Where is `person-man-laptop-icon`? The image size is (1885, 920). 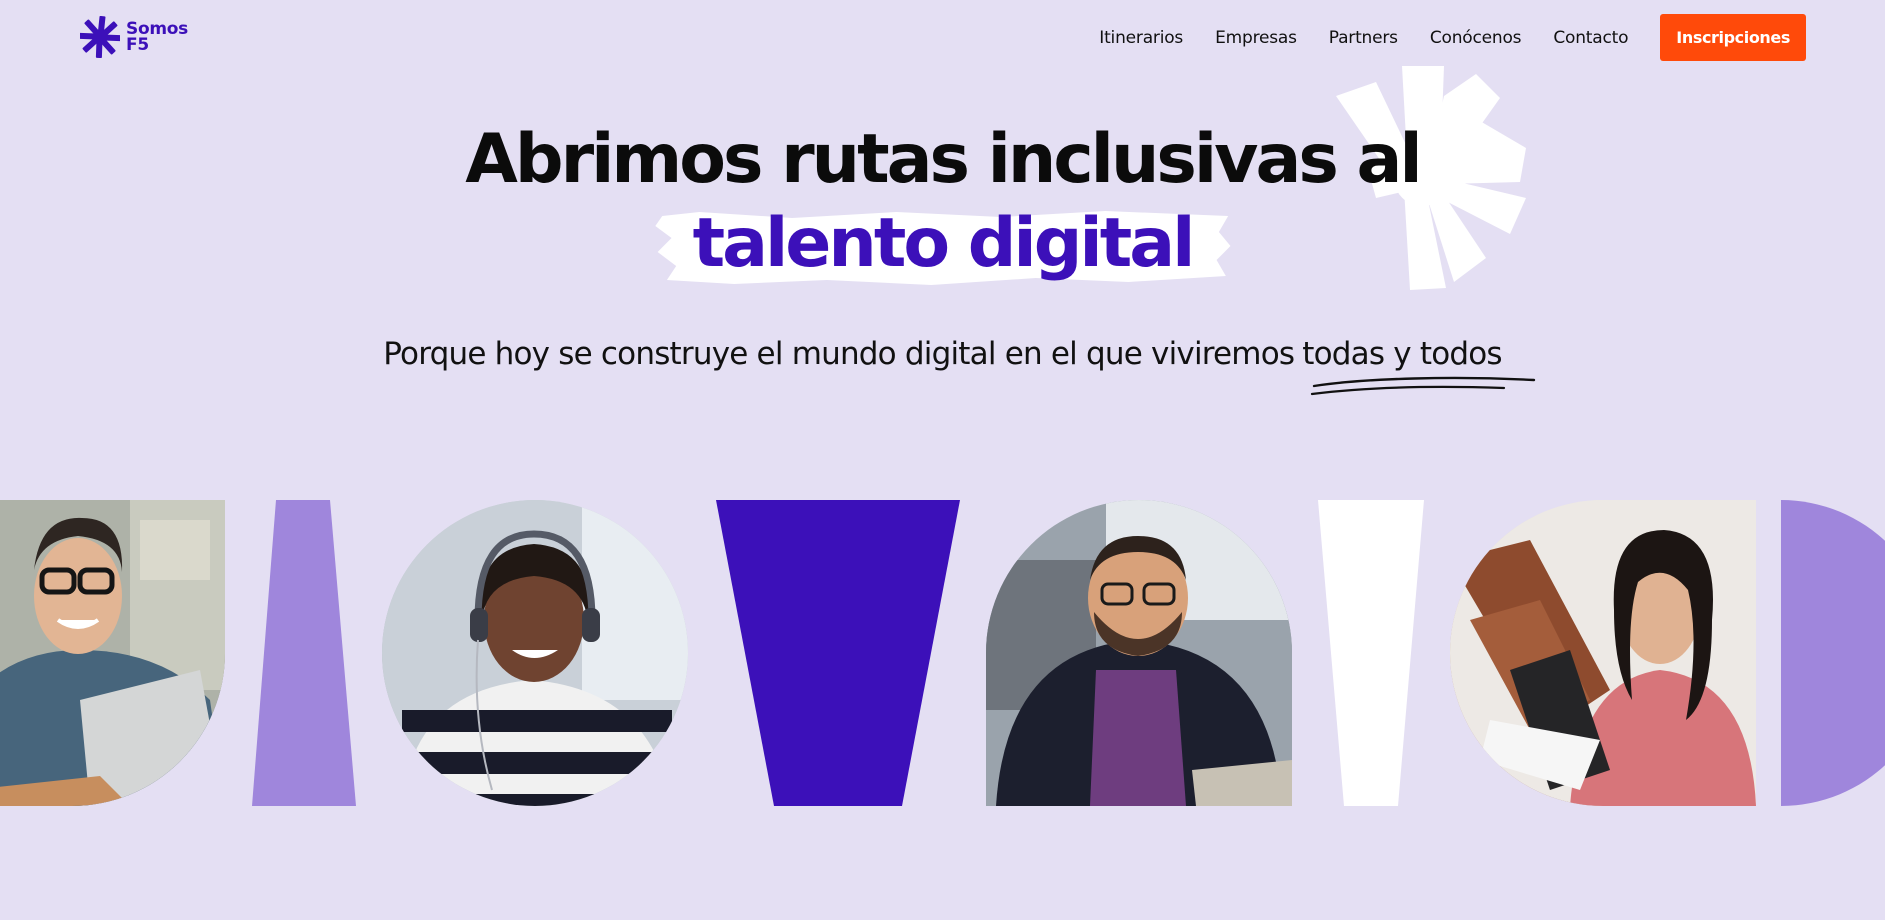 person-man-laptop-icon is located at coordinates (1139, 653).